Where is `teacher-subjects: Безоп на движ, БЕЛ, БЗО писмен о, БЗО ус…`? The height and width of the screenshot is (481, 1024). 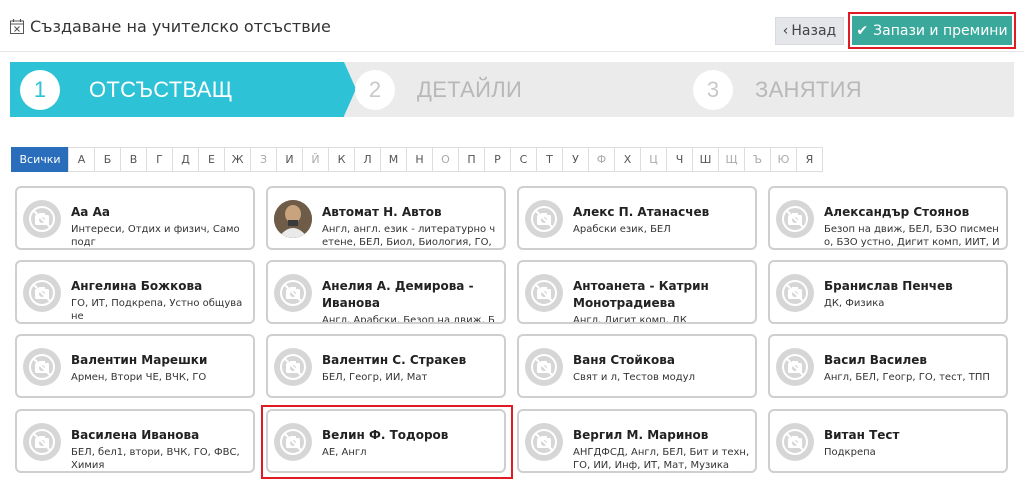
teacher-subjects: Безоп на движ, БЕЛ, БЗО писмен о, БЗО ус… is located at coordinates (912, 236).